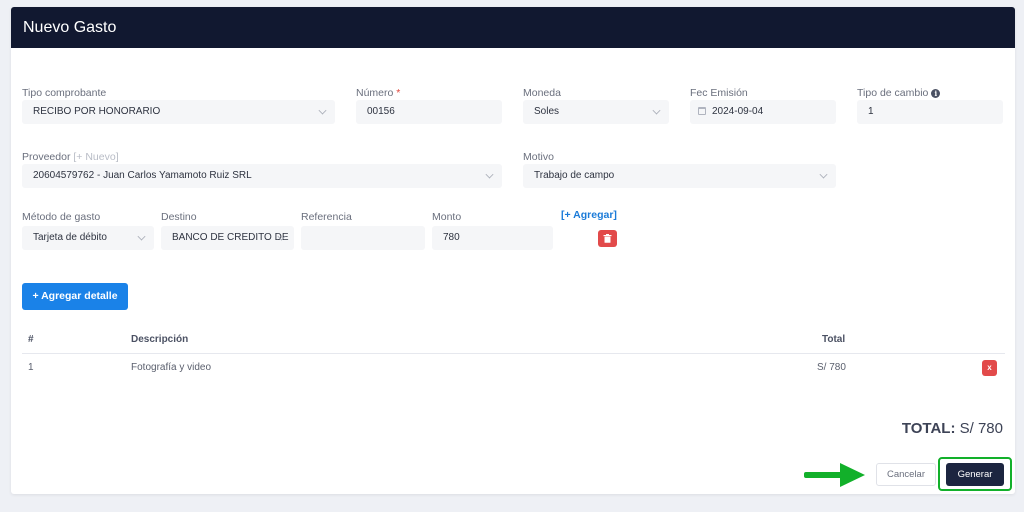 This screenshot has height=512, width=1024. Describe the element at coordinates (95, 157) in the screenshot. I see `new-provider-link: [+ Nuevo]` at that location.